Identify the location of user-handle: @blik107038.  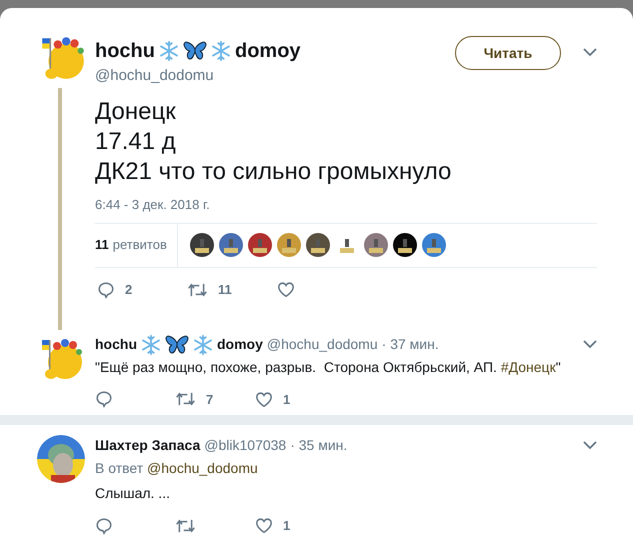
(245, 445).